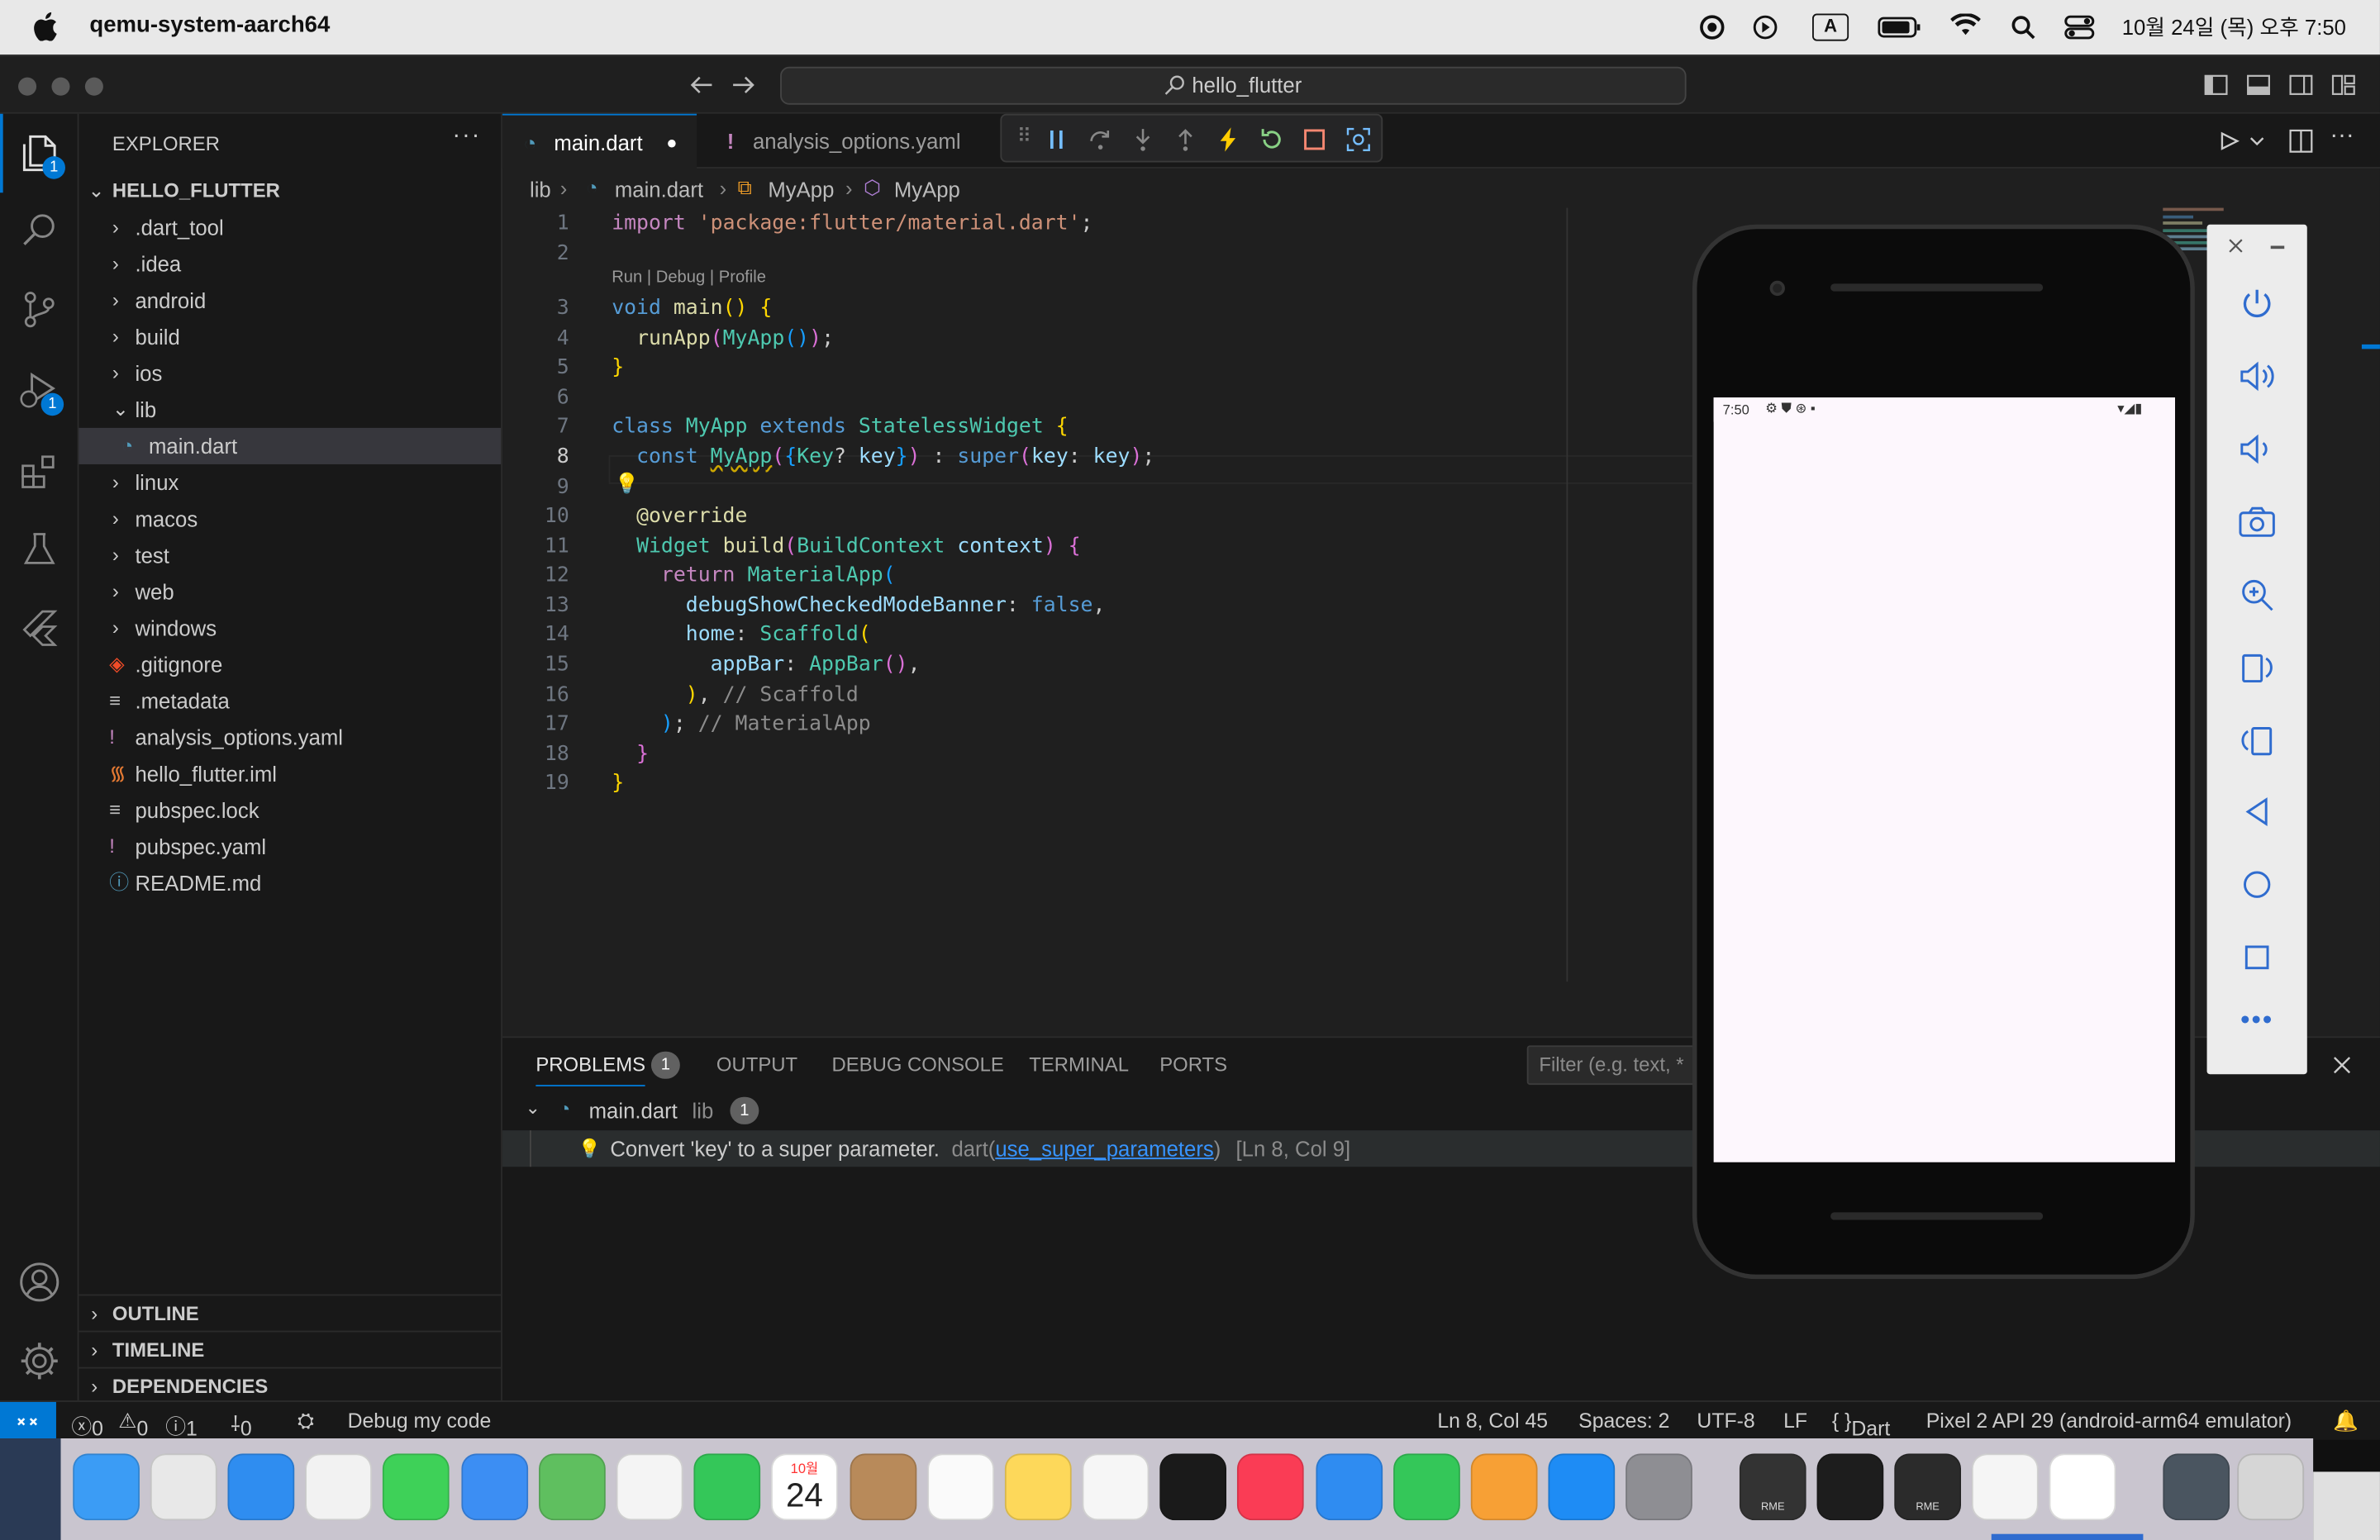 The image size is (2380, 1540). Describe the element at coordinates (1193, 1487) in the screenshot. I see `dock-apple-tv-icon` at that location.